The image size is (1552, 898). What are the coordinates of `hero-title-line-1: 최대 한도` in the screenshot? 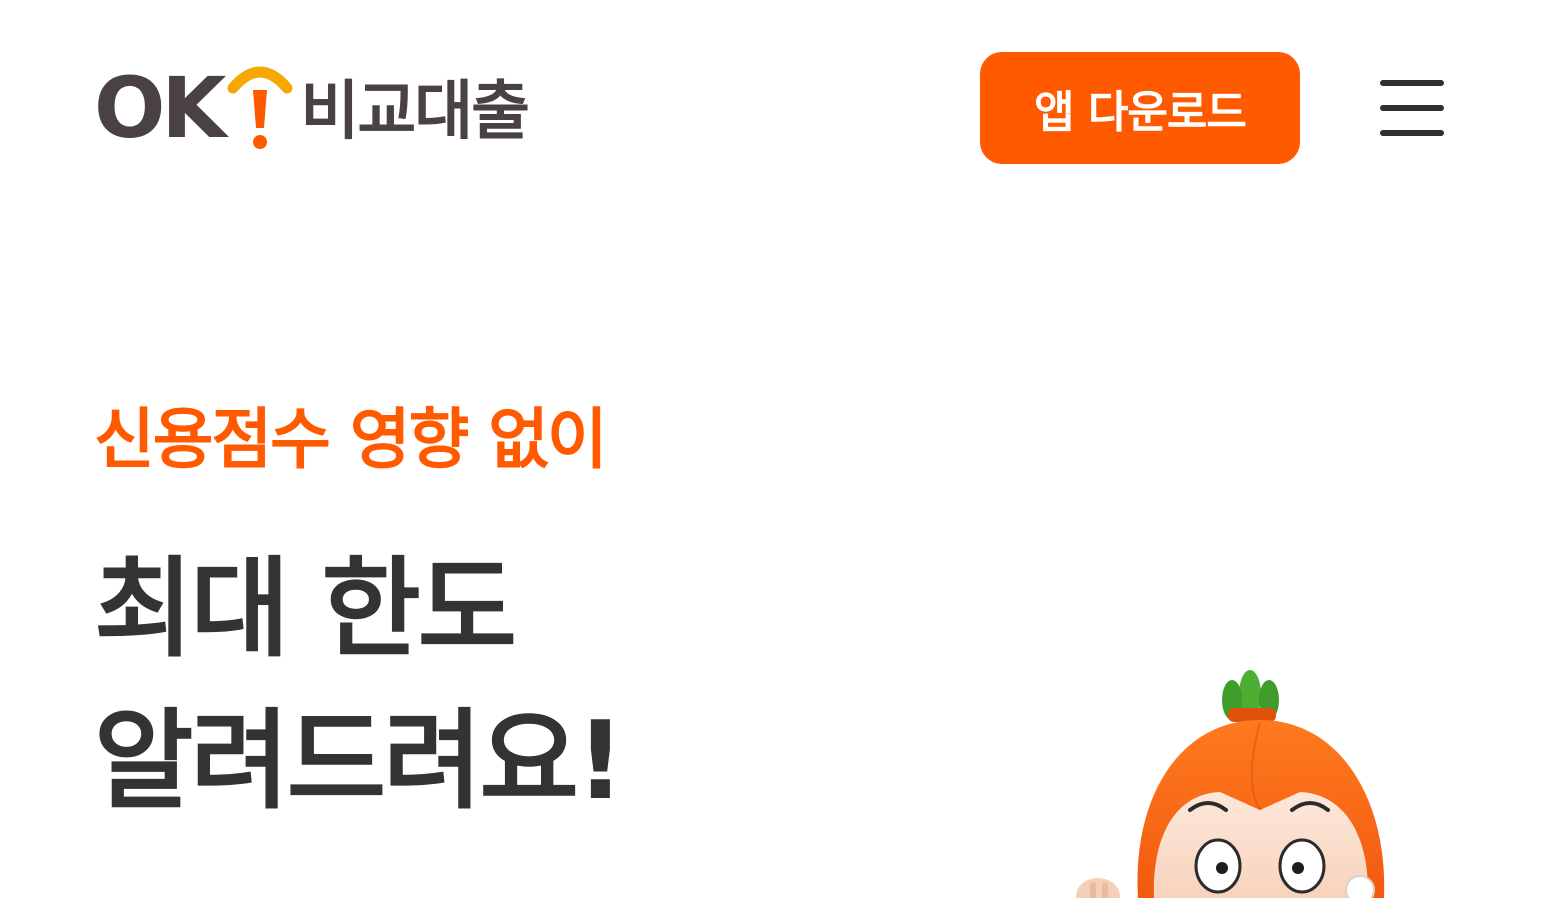 It's located at (305, 609).